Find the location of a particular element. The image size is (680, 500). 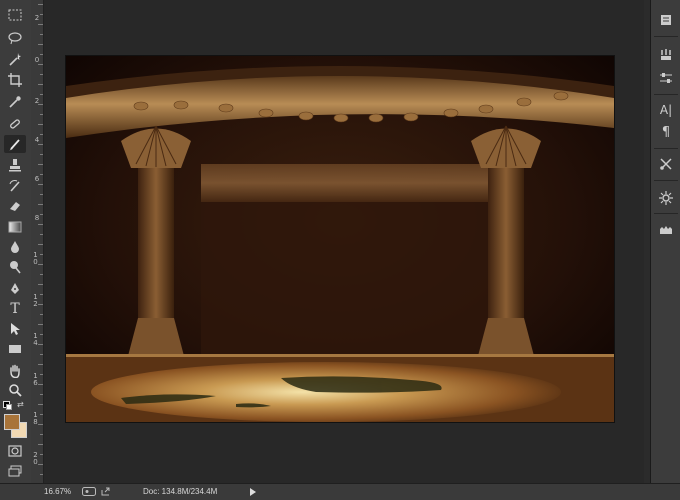

default-colors-icon is located at coordinates (7, 405).